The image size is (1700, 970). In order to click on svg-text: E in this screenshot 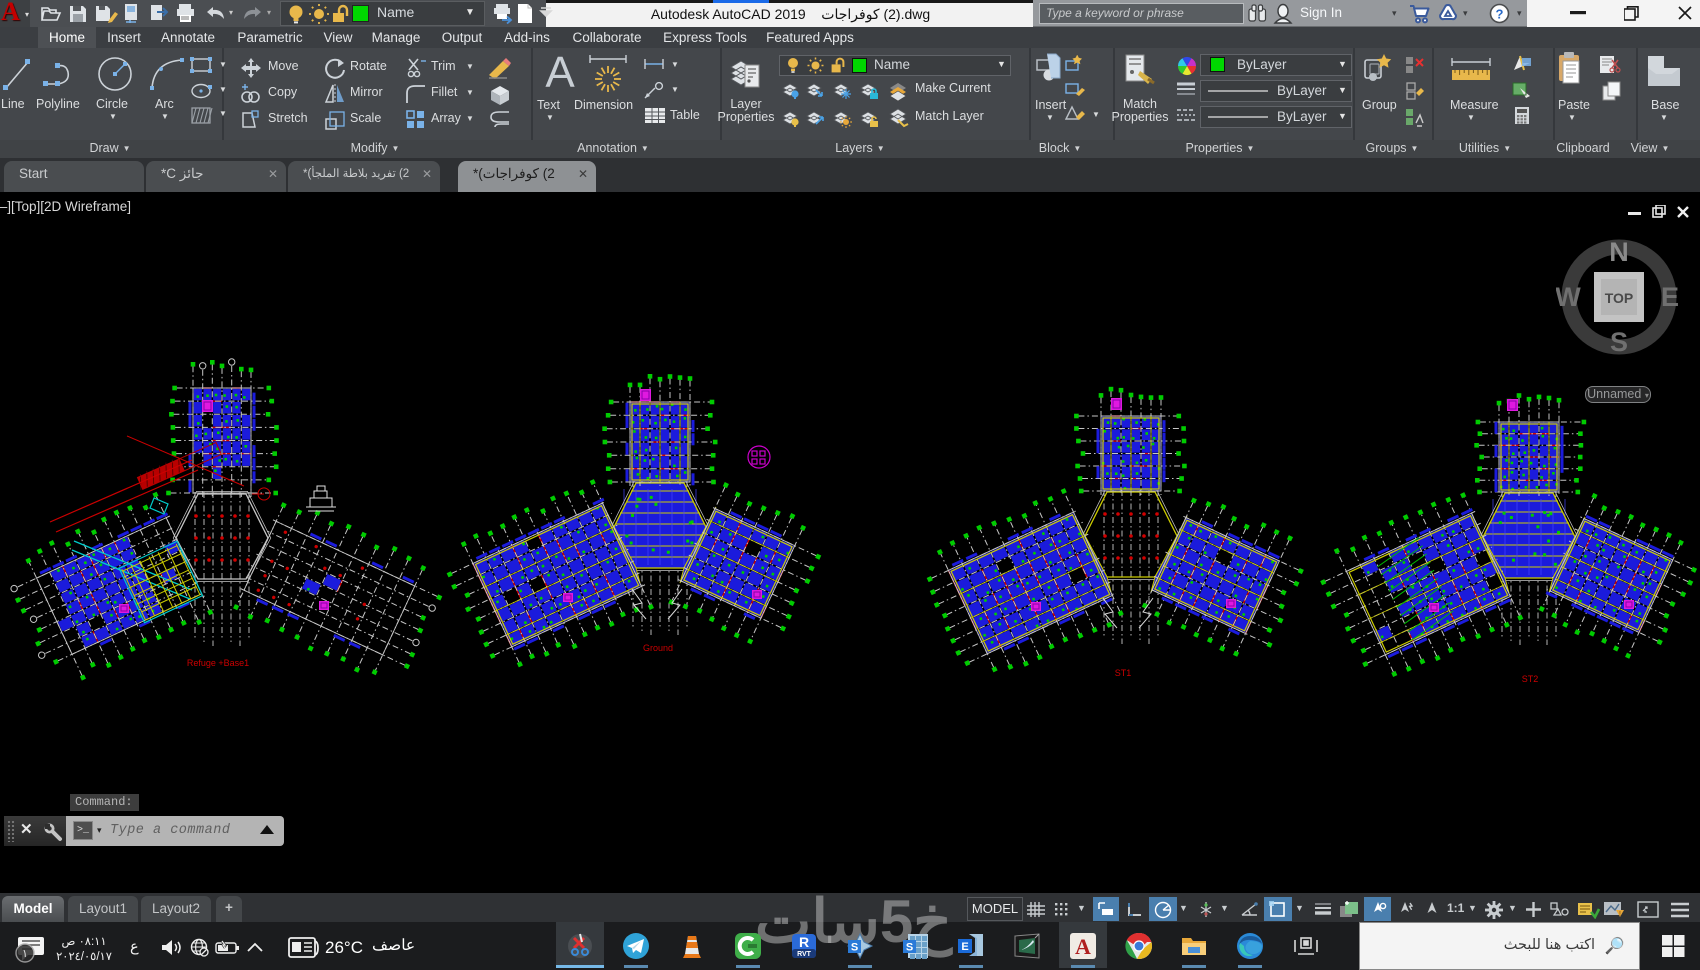, I will do `click(964, 947)`.